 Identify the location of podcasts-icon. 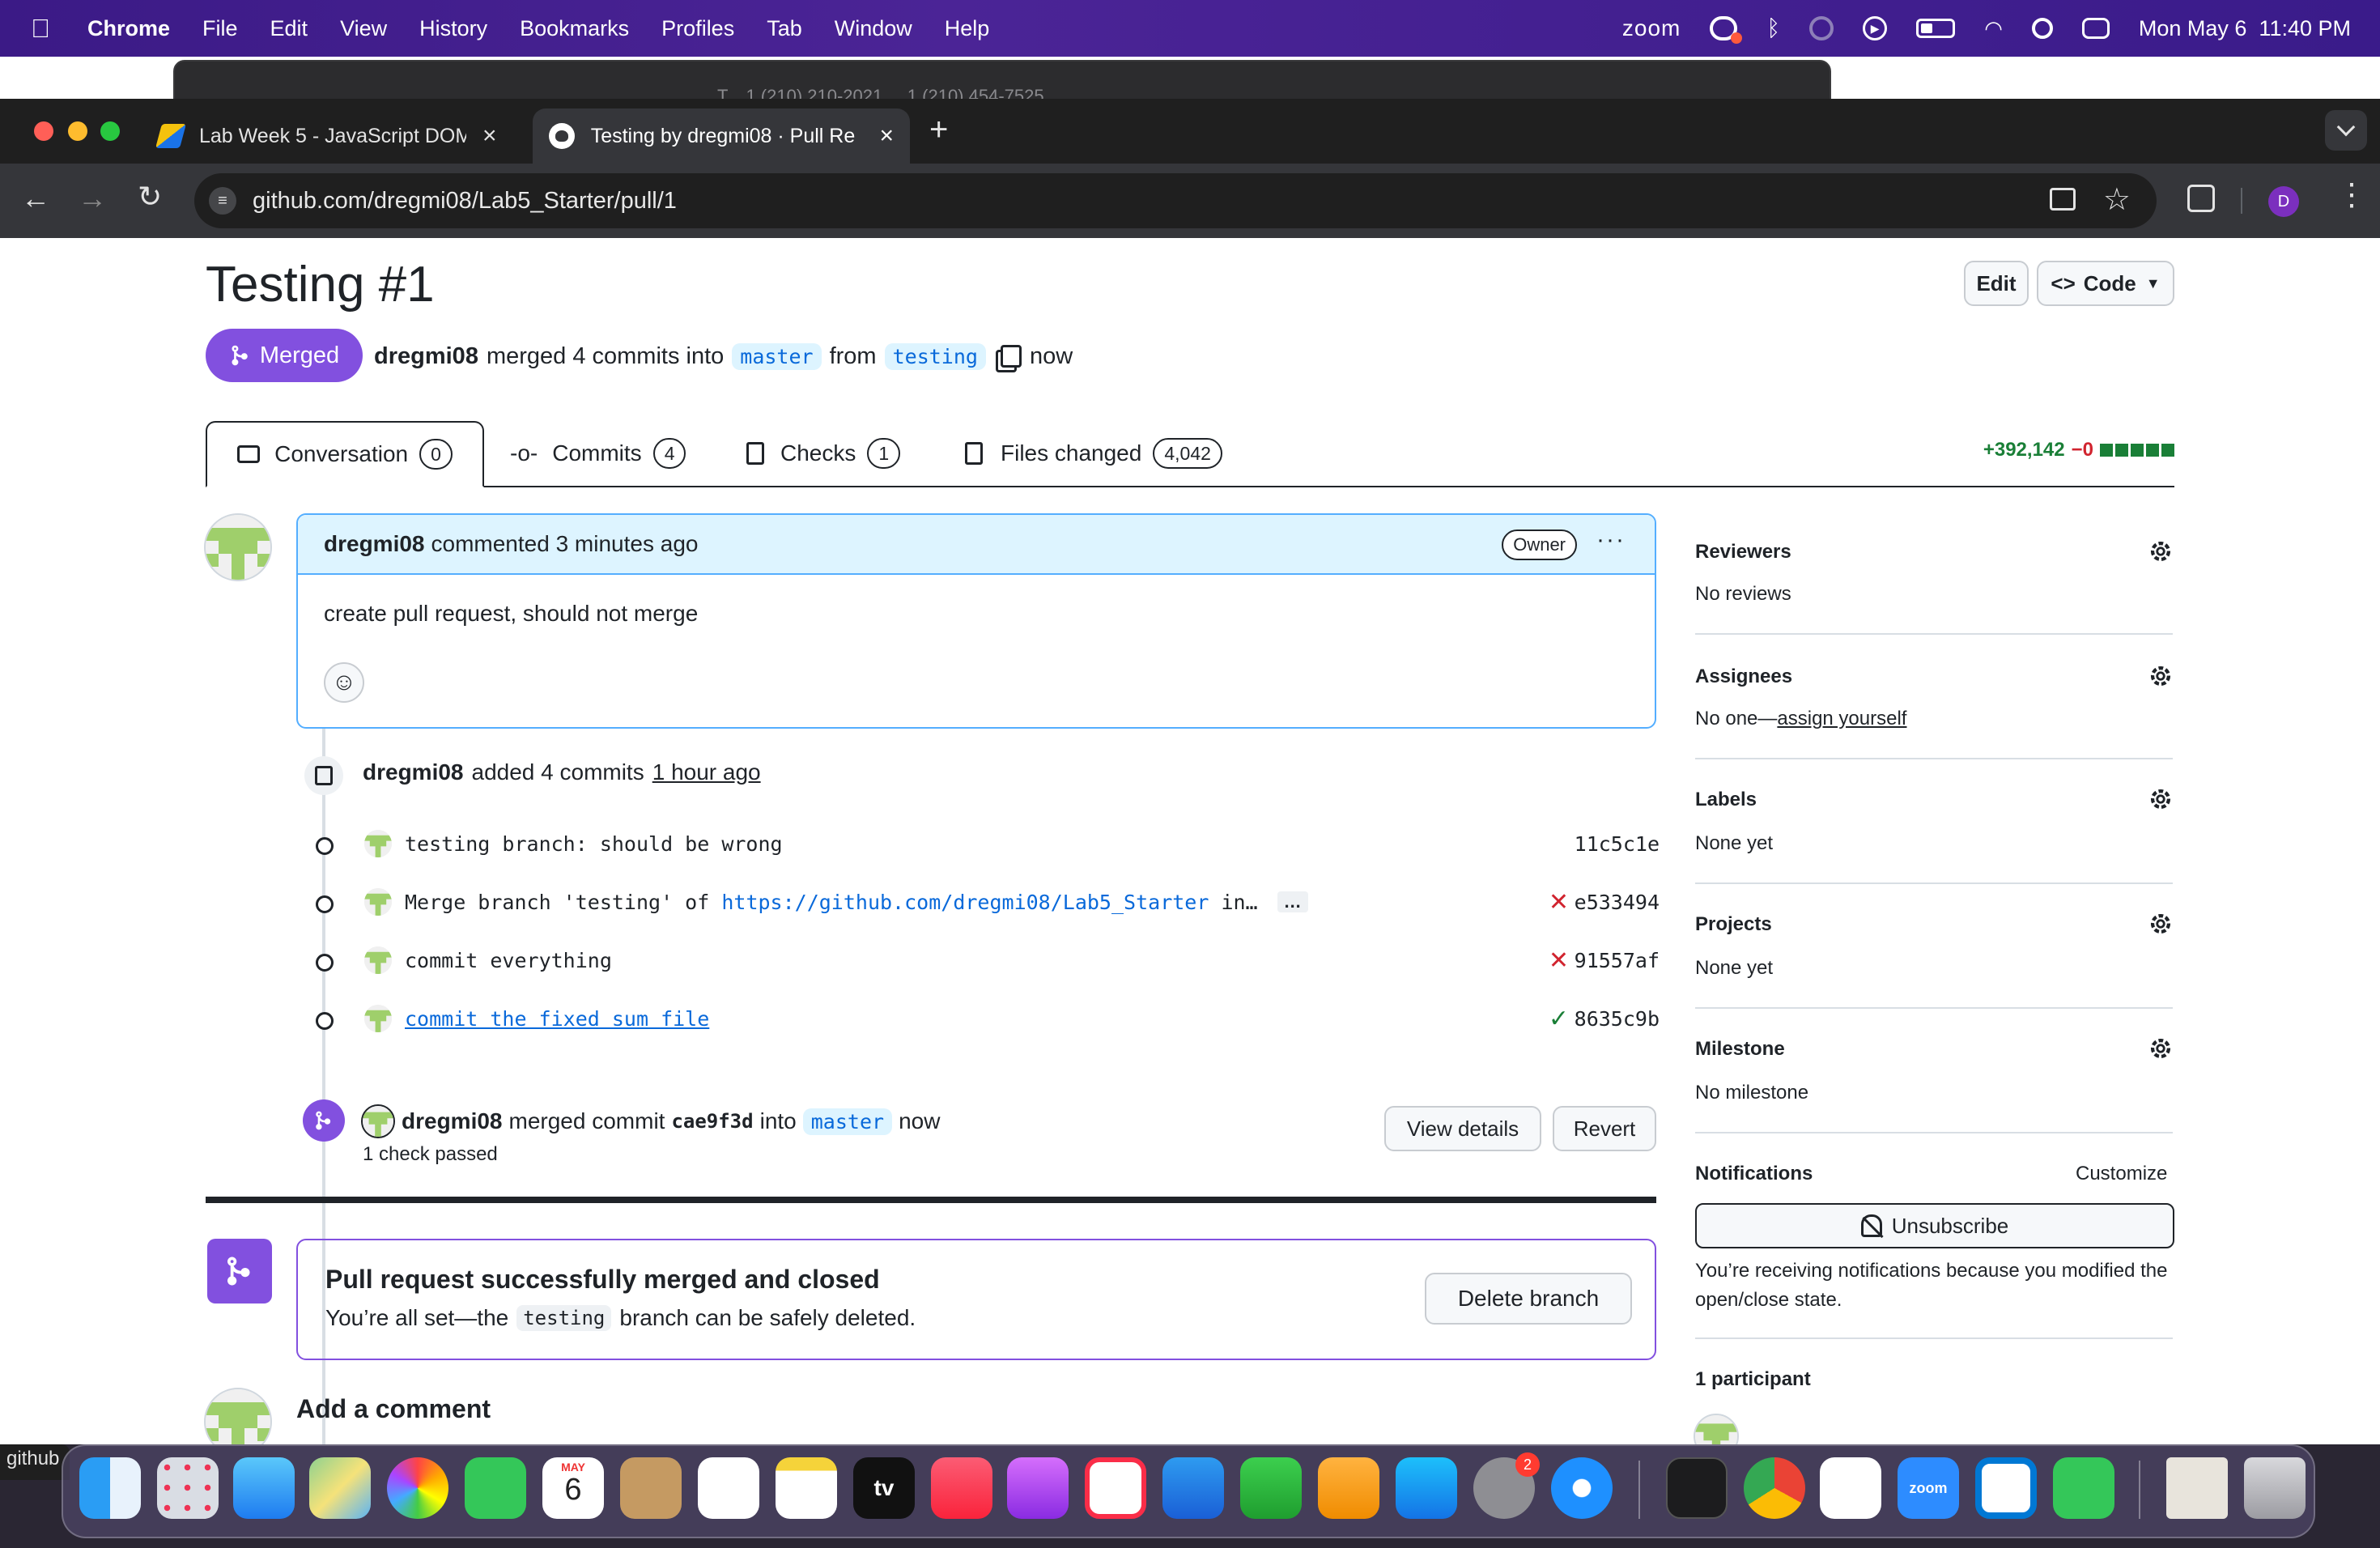
(1038, 1488).